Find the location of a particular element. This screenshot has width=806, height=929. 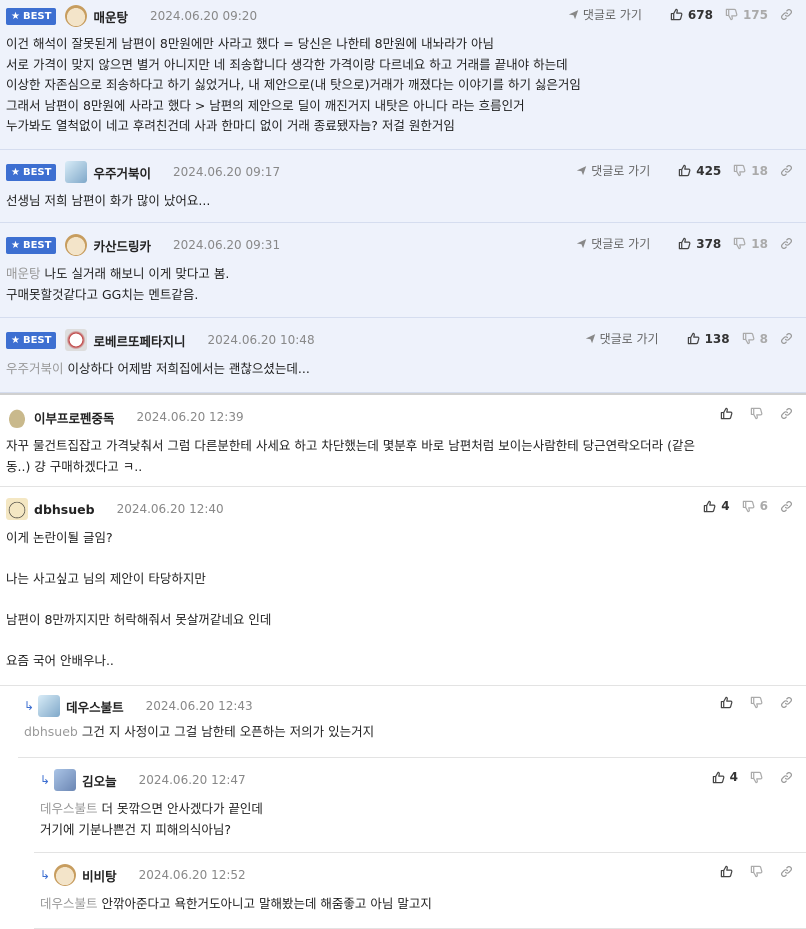

downvote-button: 6 is located at coordinates (755, 506).